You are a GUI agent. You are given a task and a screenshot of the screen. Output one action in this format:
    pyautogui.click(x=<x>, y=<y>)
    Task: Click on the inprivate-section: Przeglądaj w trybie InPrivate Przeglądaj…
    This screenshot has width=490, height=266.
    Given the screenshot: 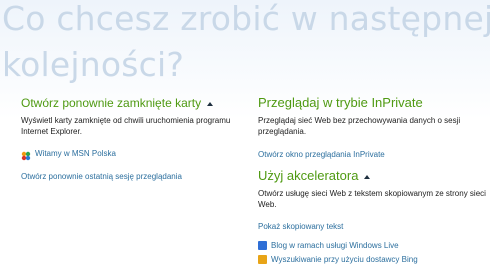 What is the action you would take?
    pyautogui.click(x=374, y=127)
    